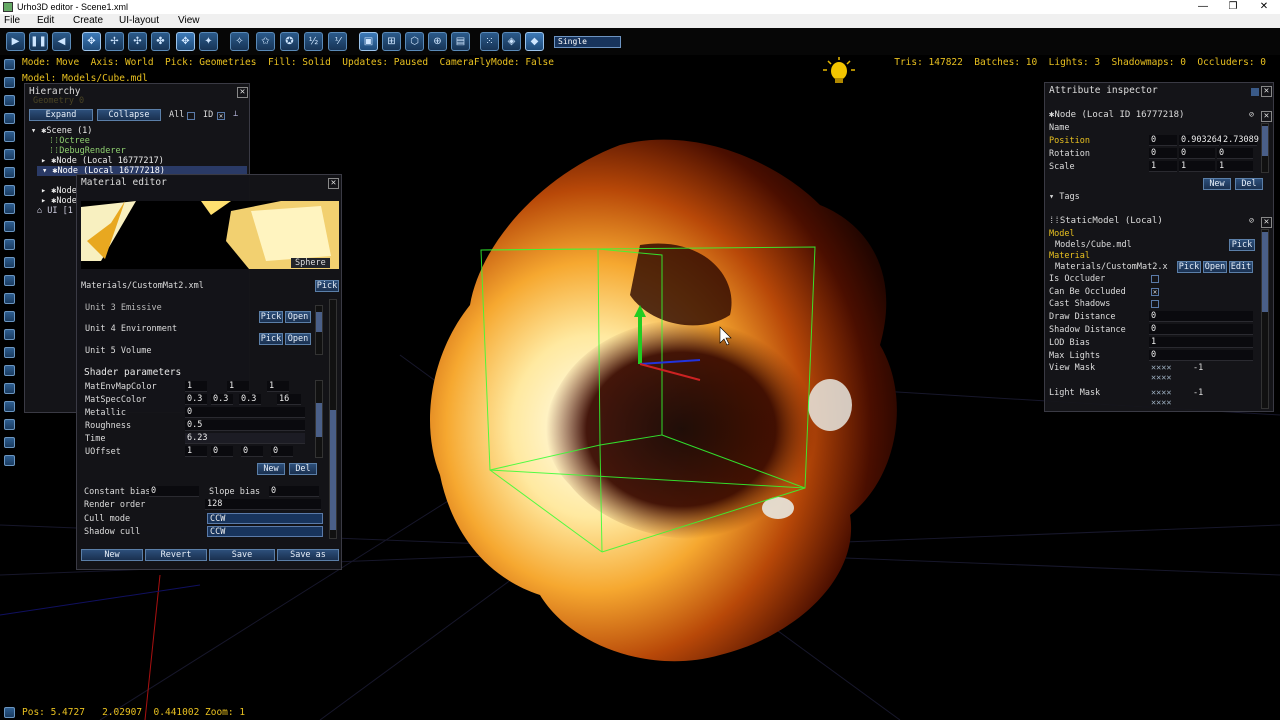 The image size is (1280, 720). I want to click on tool-component-icon, so click(9, 82).